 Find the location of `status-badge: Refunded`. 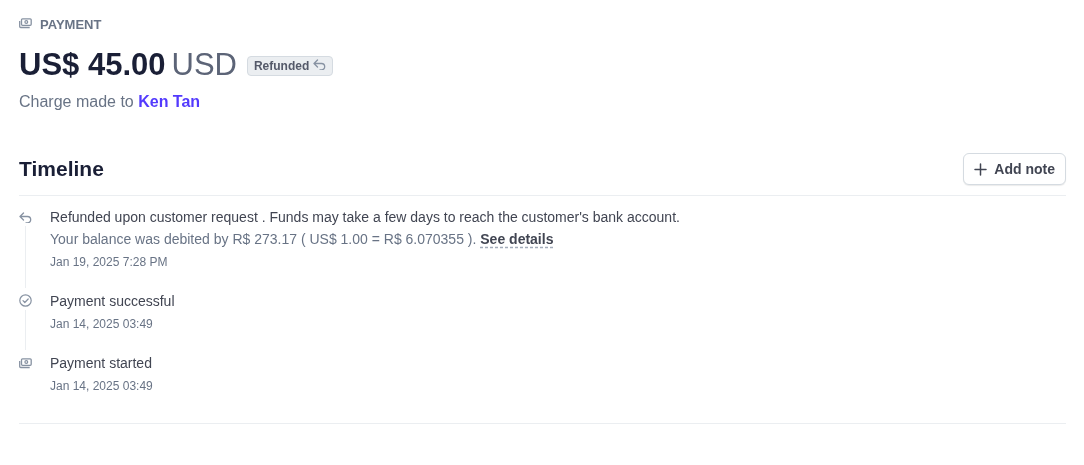

status-badge: Refunded is located at coordinates (290, 66).